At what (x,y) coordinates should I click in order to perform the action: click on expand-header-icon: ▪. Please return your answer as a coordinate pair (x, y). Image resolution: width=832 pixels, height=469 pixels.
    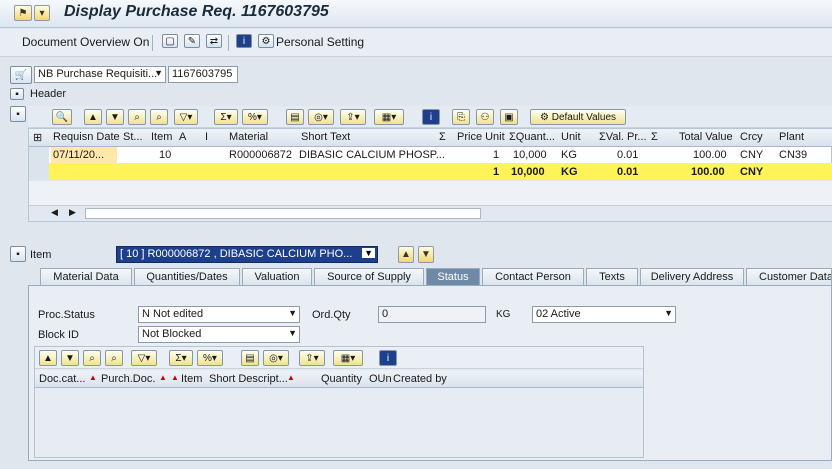
    Looking at the image, I should click on (17, 94).